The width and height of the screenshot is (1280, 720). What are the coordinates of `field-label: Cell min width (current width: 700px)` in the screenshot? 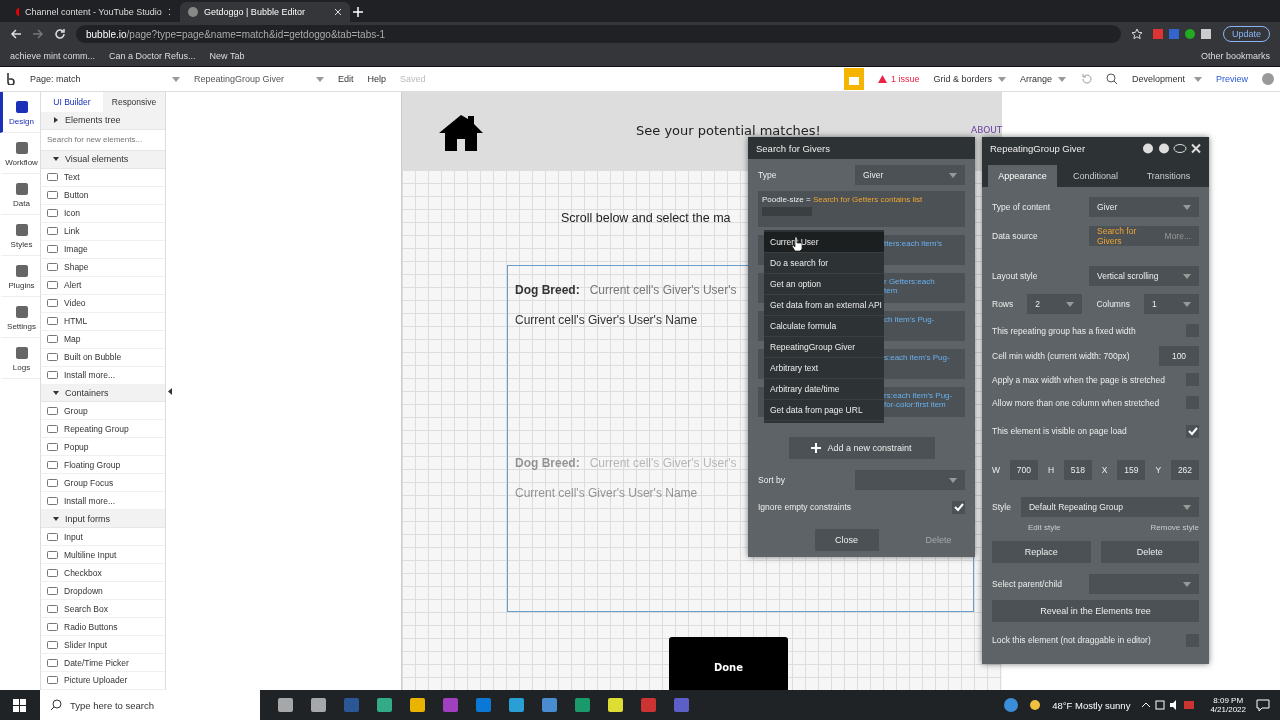 It's located at (1061, 356).